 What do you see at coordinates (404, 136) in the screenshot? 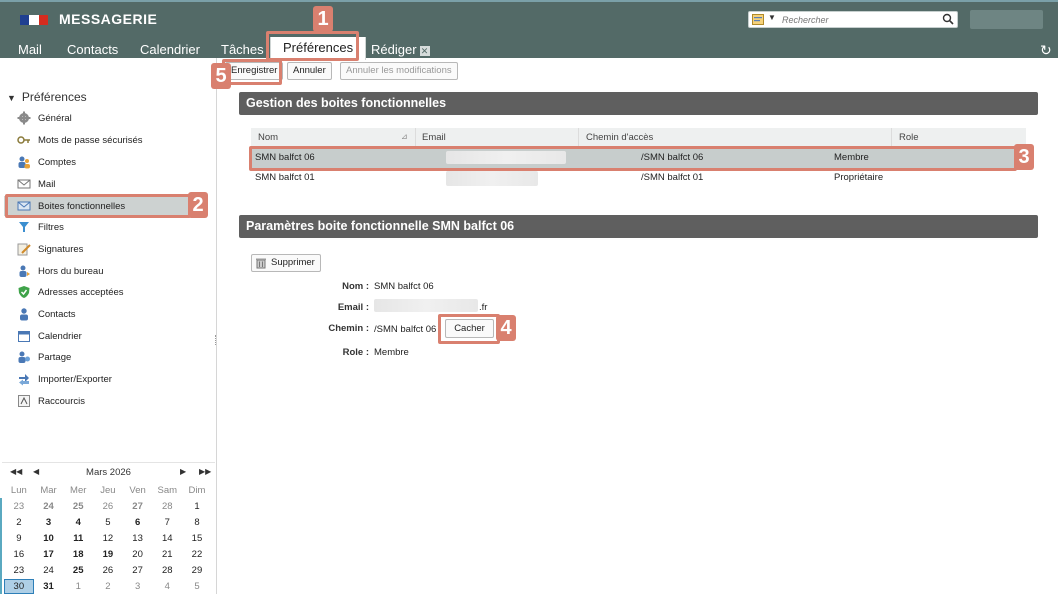
I see `sort-icon: ⊿` at bounding box center [404, 136].